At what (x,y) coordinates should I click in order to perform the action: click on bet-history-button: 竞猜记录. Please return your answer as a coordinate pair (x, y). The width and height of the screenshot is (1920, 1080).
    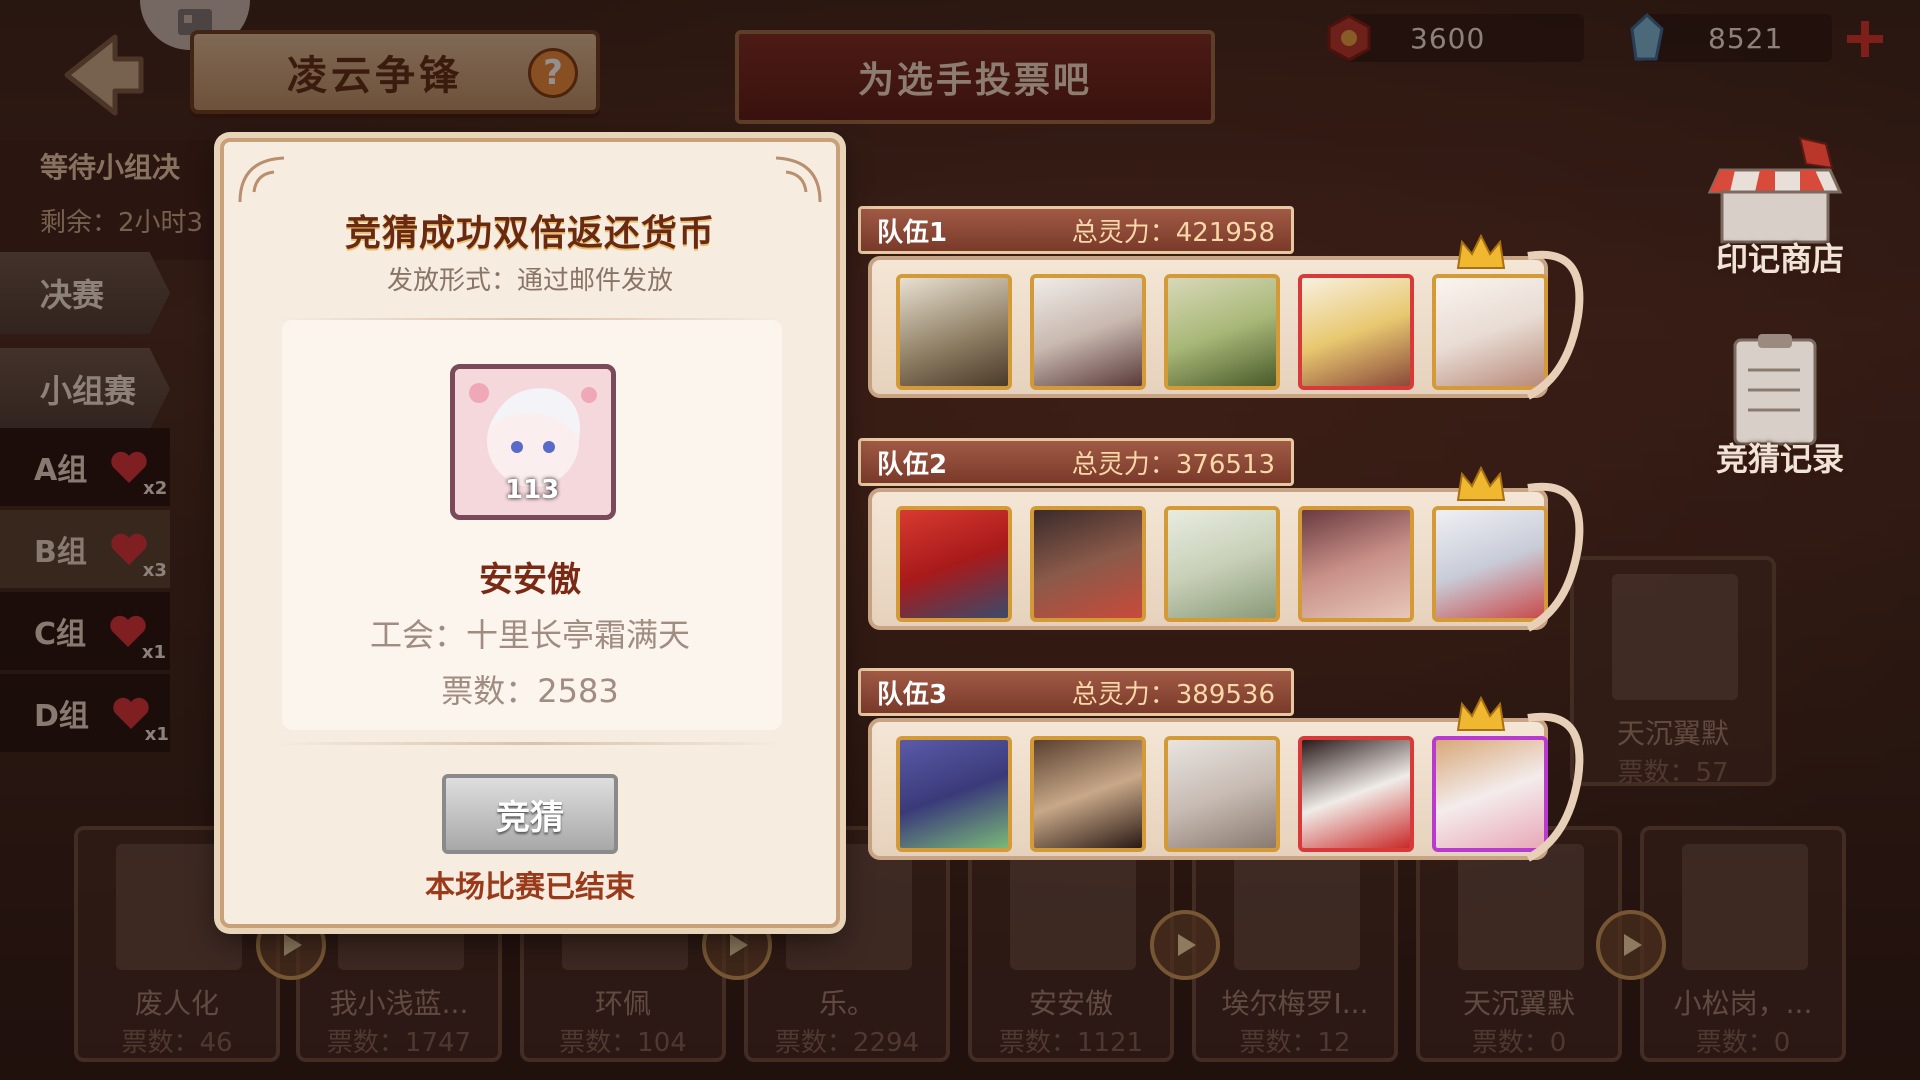
    Looking at the image, I should click on (1780, 405).